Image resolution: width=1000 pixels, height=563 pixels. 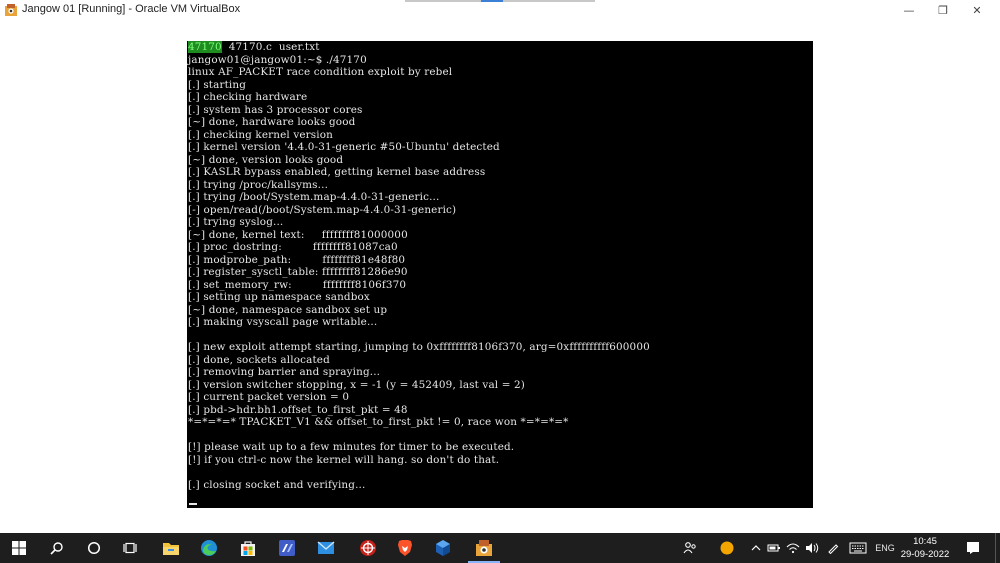 I want to click on file-explorer-icon, so click(x=171, y=548).